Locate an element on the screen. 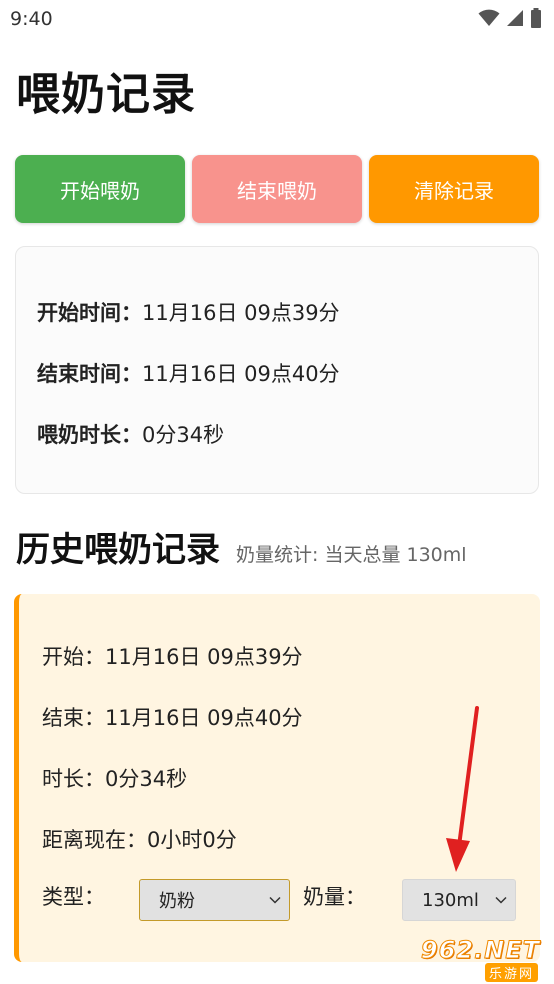 This screenshot has width=554, height=984. duration-row: 喂奶时长：0分34秒 is located at coordinates (130, 434).